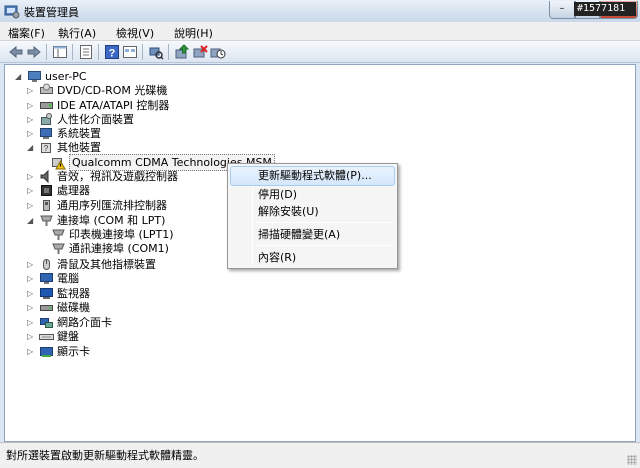 The image size is (640, 468). Describe the element at coordinates (200, 52) in the screenshot. I see `uninstall-icon` at that location.